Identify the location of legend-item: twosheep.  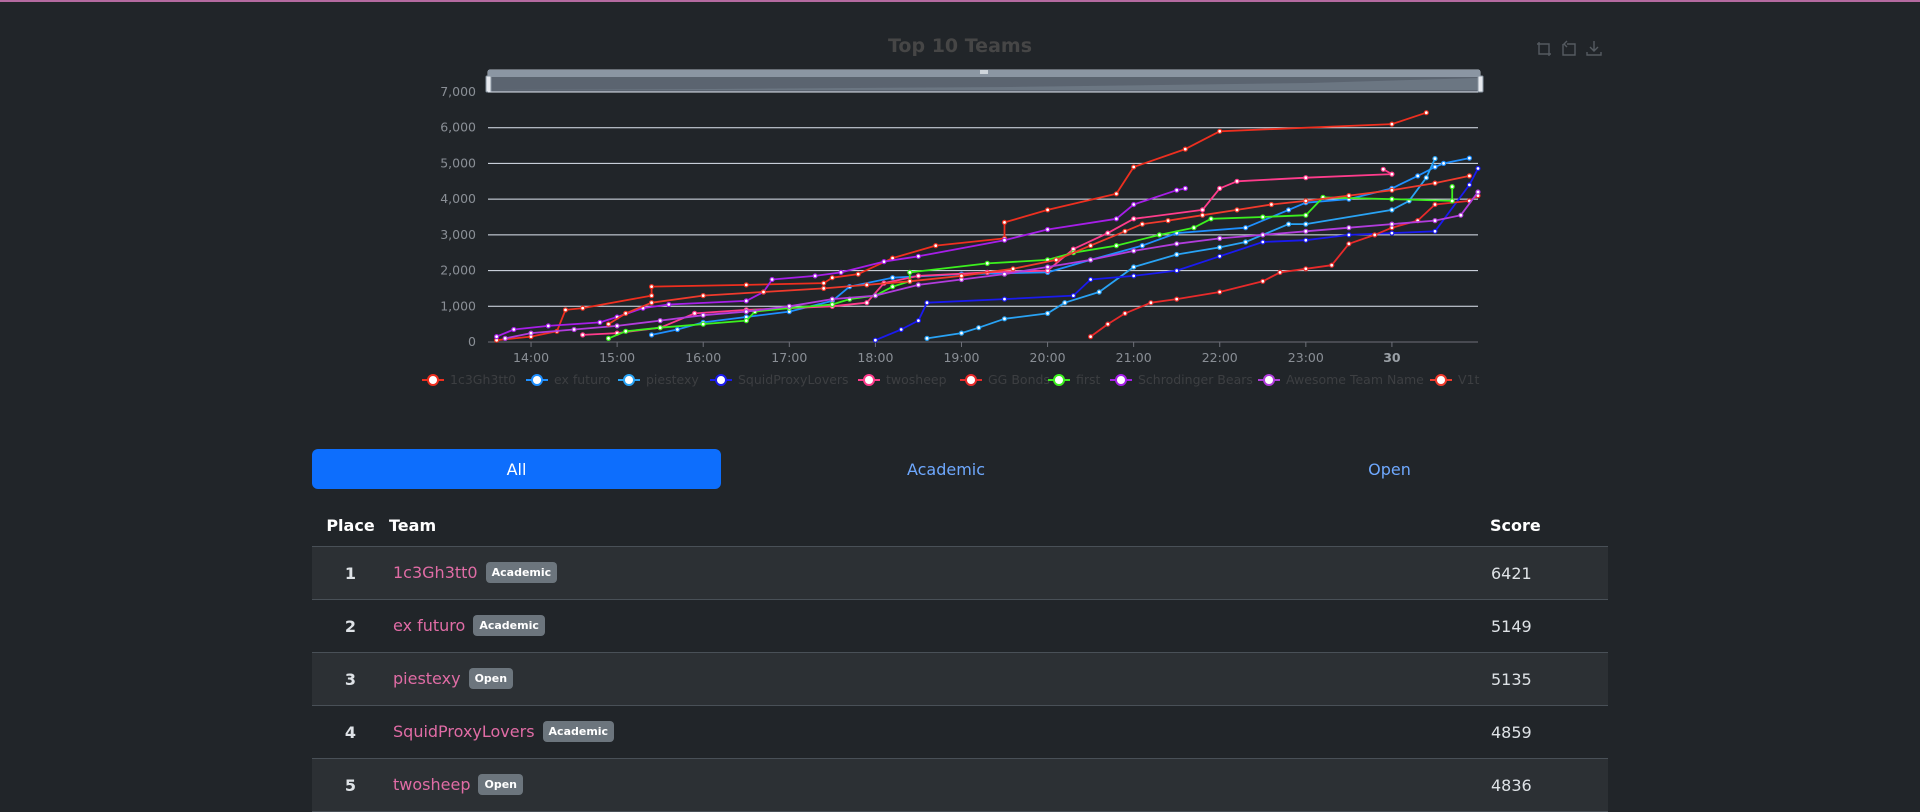
(902, 379).